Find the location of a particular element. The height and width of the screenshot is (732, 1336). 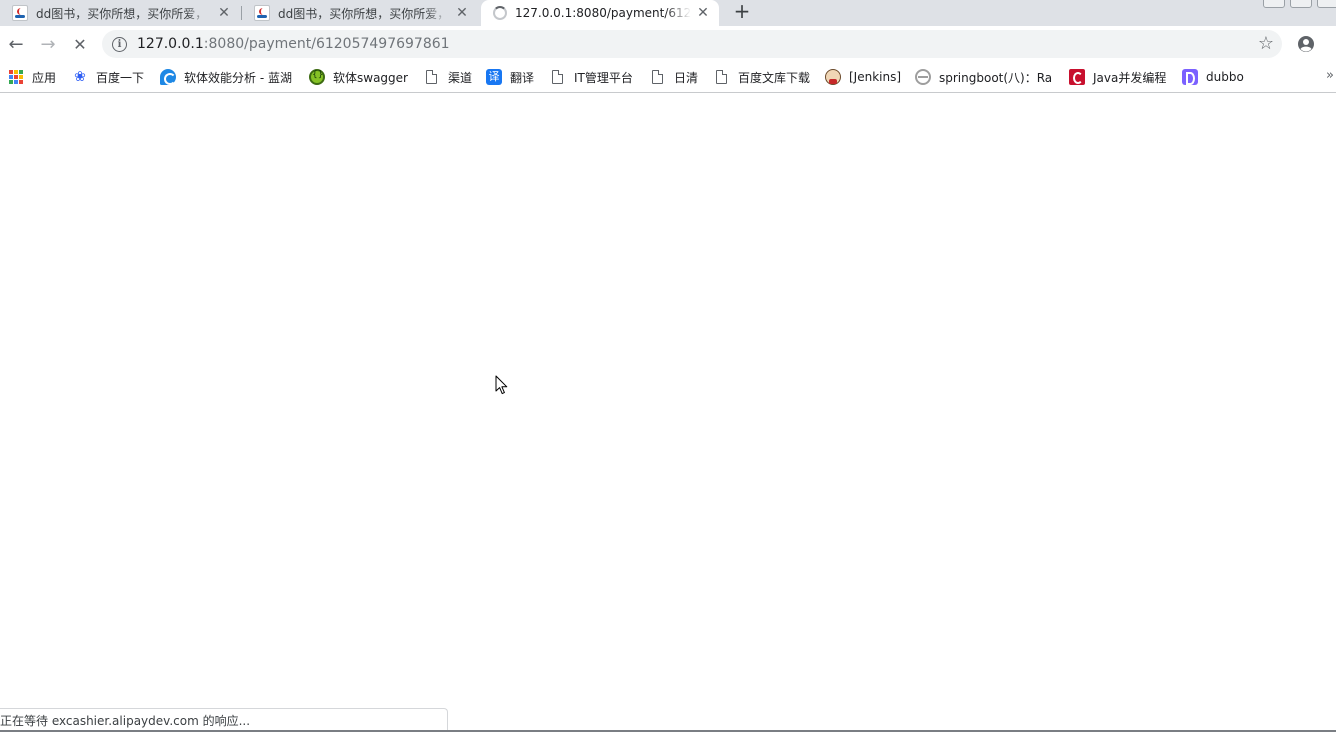

bookmark-label: IT管理平台 is located at coordinates (603, 77).